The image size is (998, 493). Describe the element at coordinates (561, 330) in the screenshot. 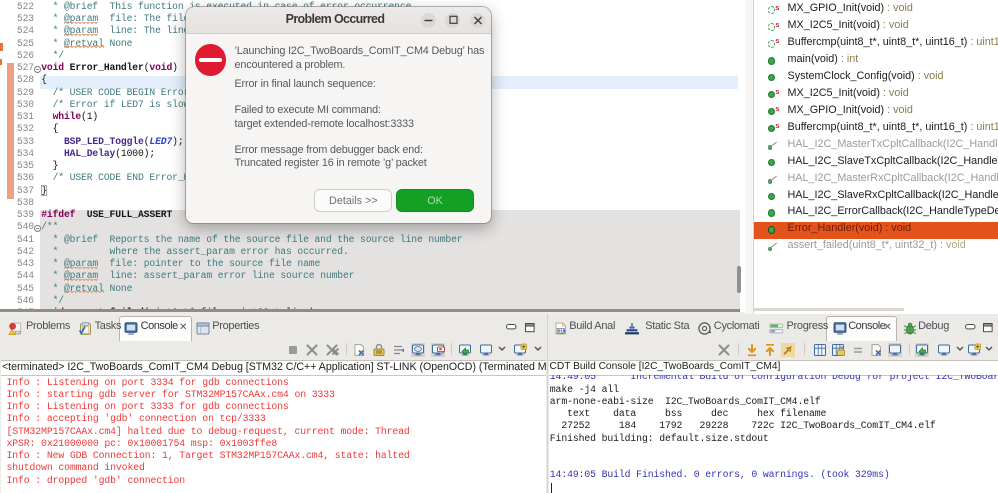

I see `svg-text: 010` at that location.